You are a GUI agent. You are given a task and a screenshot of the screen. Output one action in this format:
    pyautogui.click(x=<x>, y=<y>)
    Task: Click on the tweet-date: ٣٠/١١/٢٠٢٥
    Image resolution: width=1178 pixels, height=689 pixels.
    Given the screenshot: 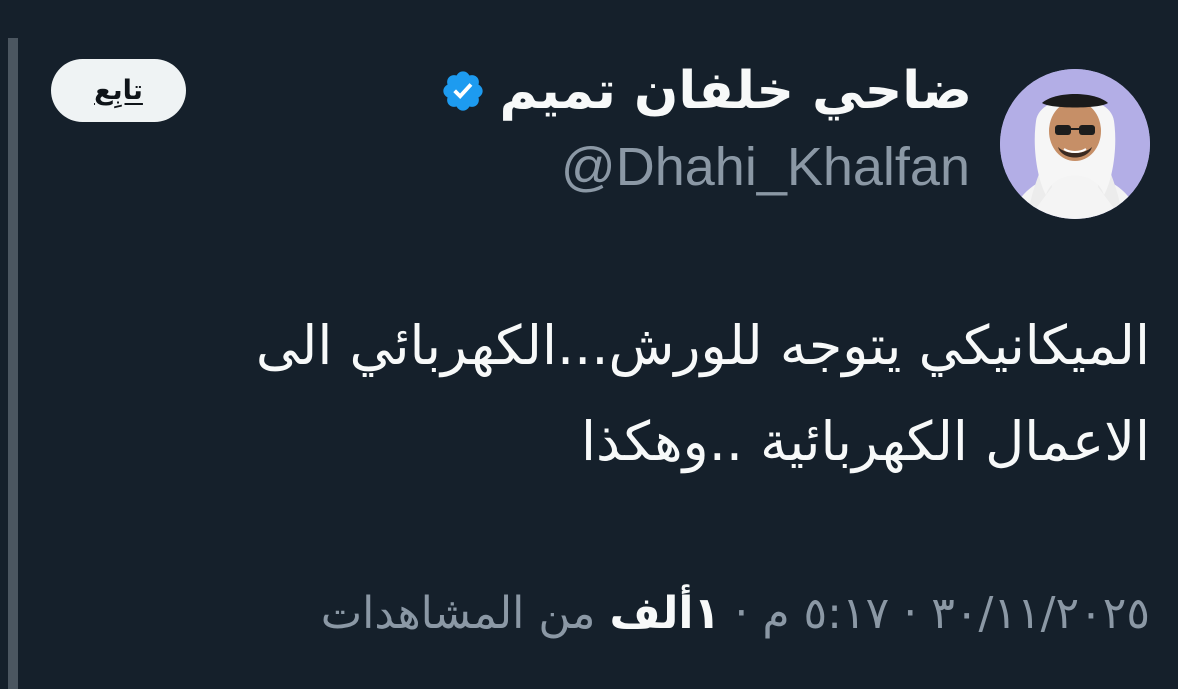 What is the action you would take?
    pyautogui.click(x=1040, y=613)
    